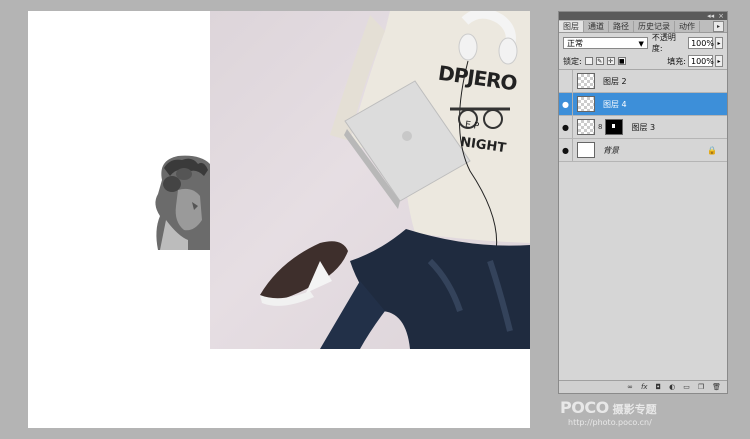 The height and width of the screenshot is (439, 750). I want to click on blend-mode-select: 正常 ▼, so click(605, 43).